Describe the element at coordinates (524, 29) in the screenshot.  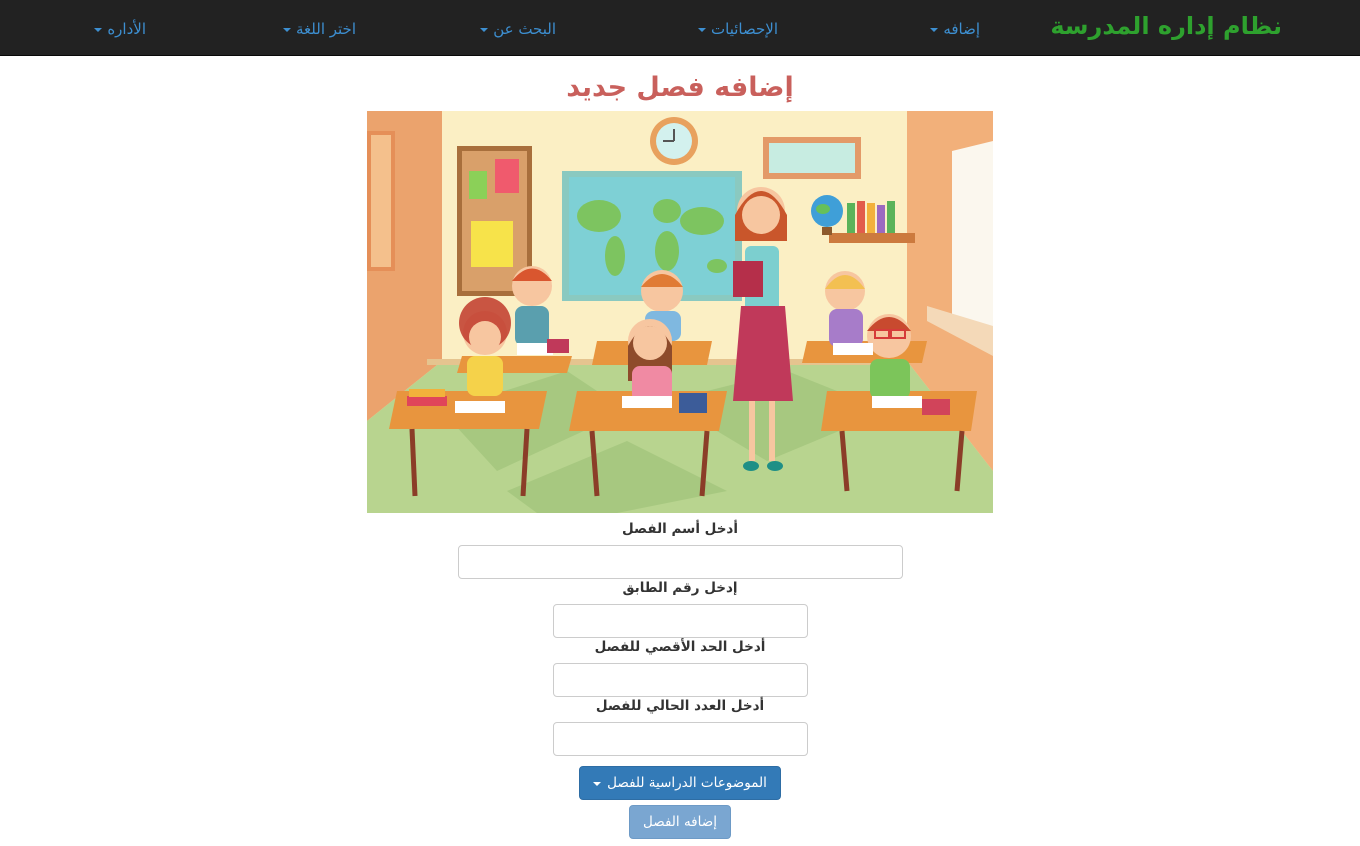
I see `nav-search-label: البحث عن` at that location.